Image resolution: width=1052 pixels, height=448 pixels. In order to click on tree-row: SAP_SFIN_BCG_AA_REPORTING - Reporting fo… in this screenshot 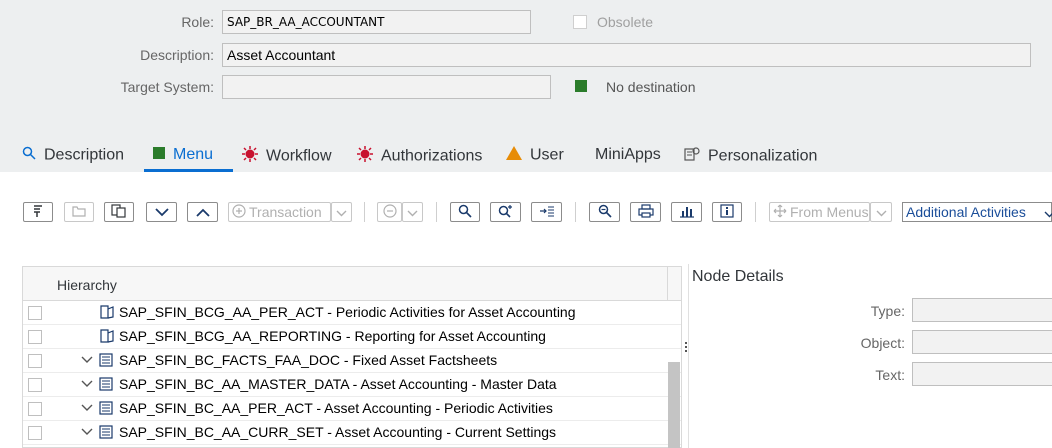, I will do `click(352, 337)`.